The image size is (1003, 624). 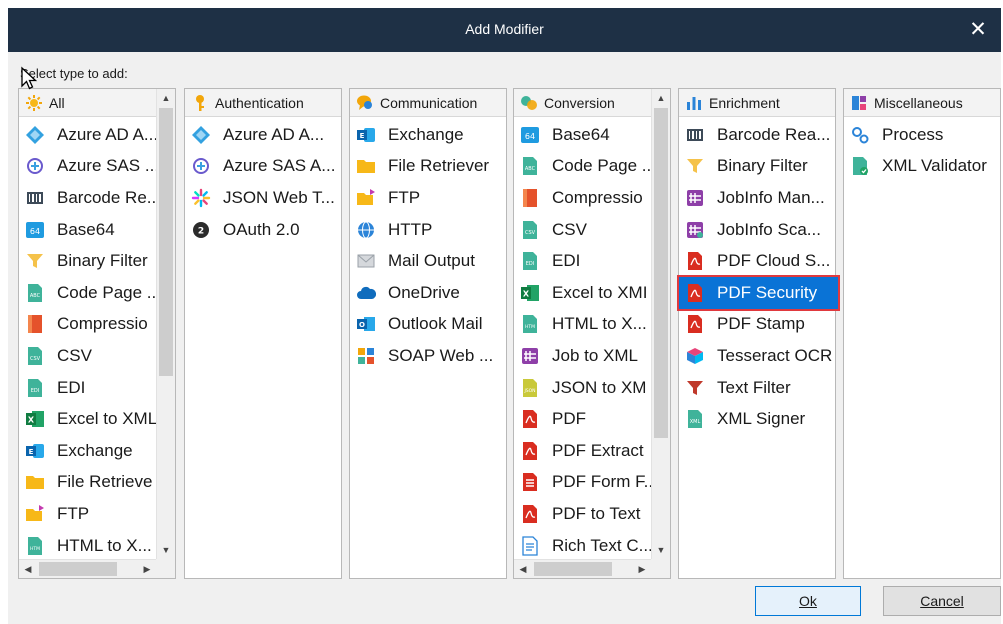 I want to click on list-item: PDF Extract, so click(x=582, y=451).